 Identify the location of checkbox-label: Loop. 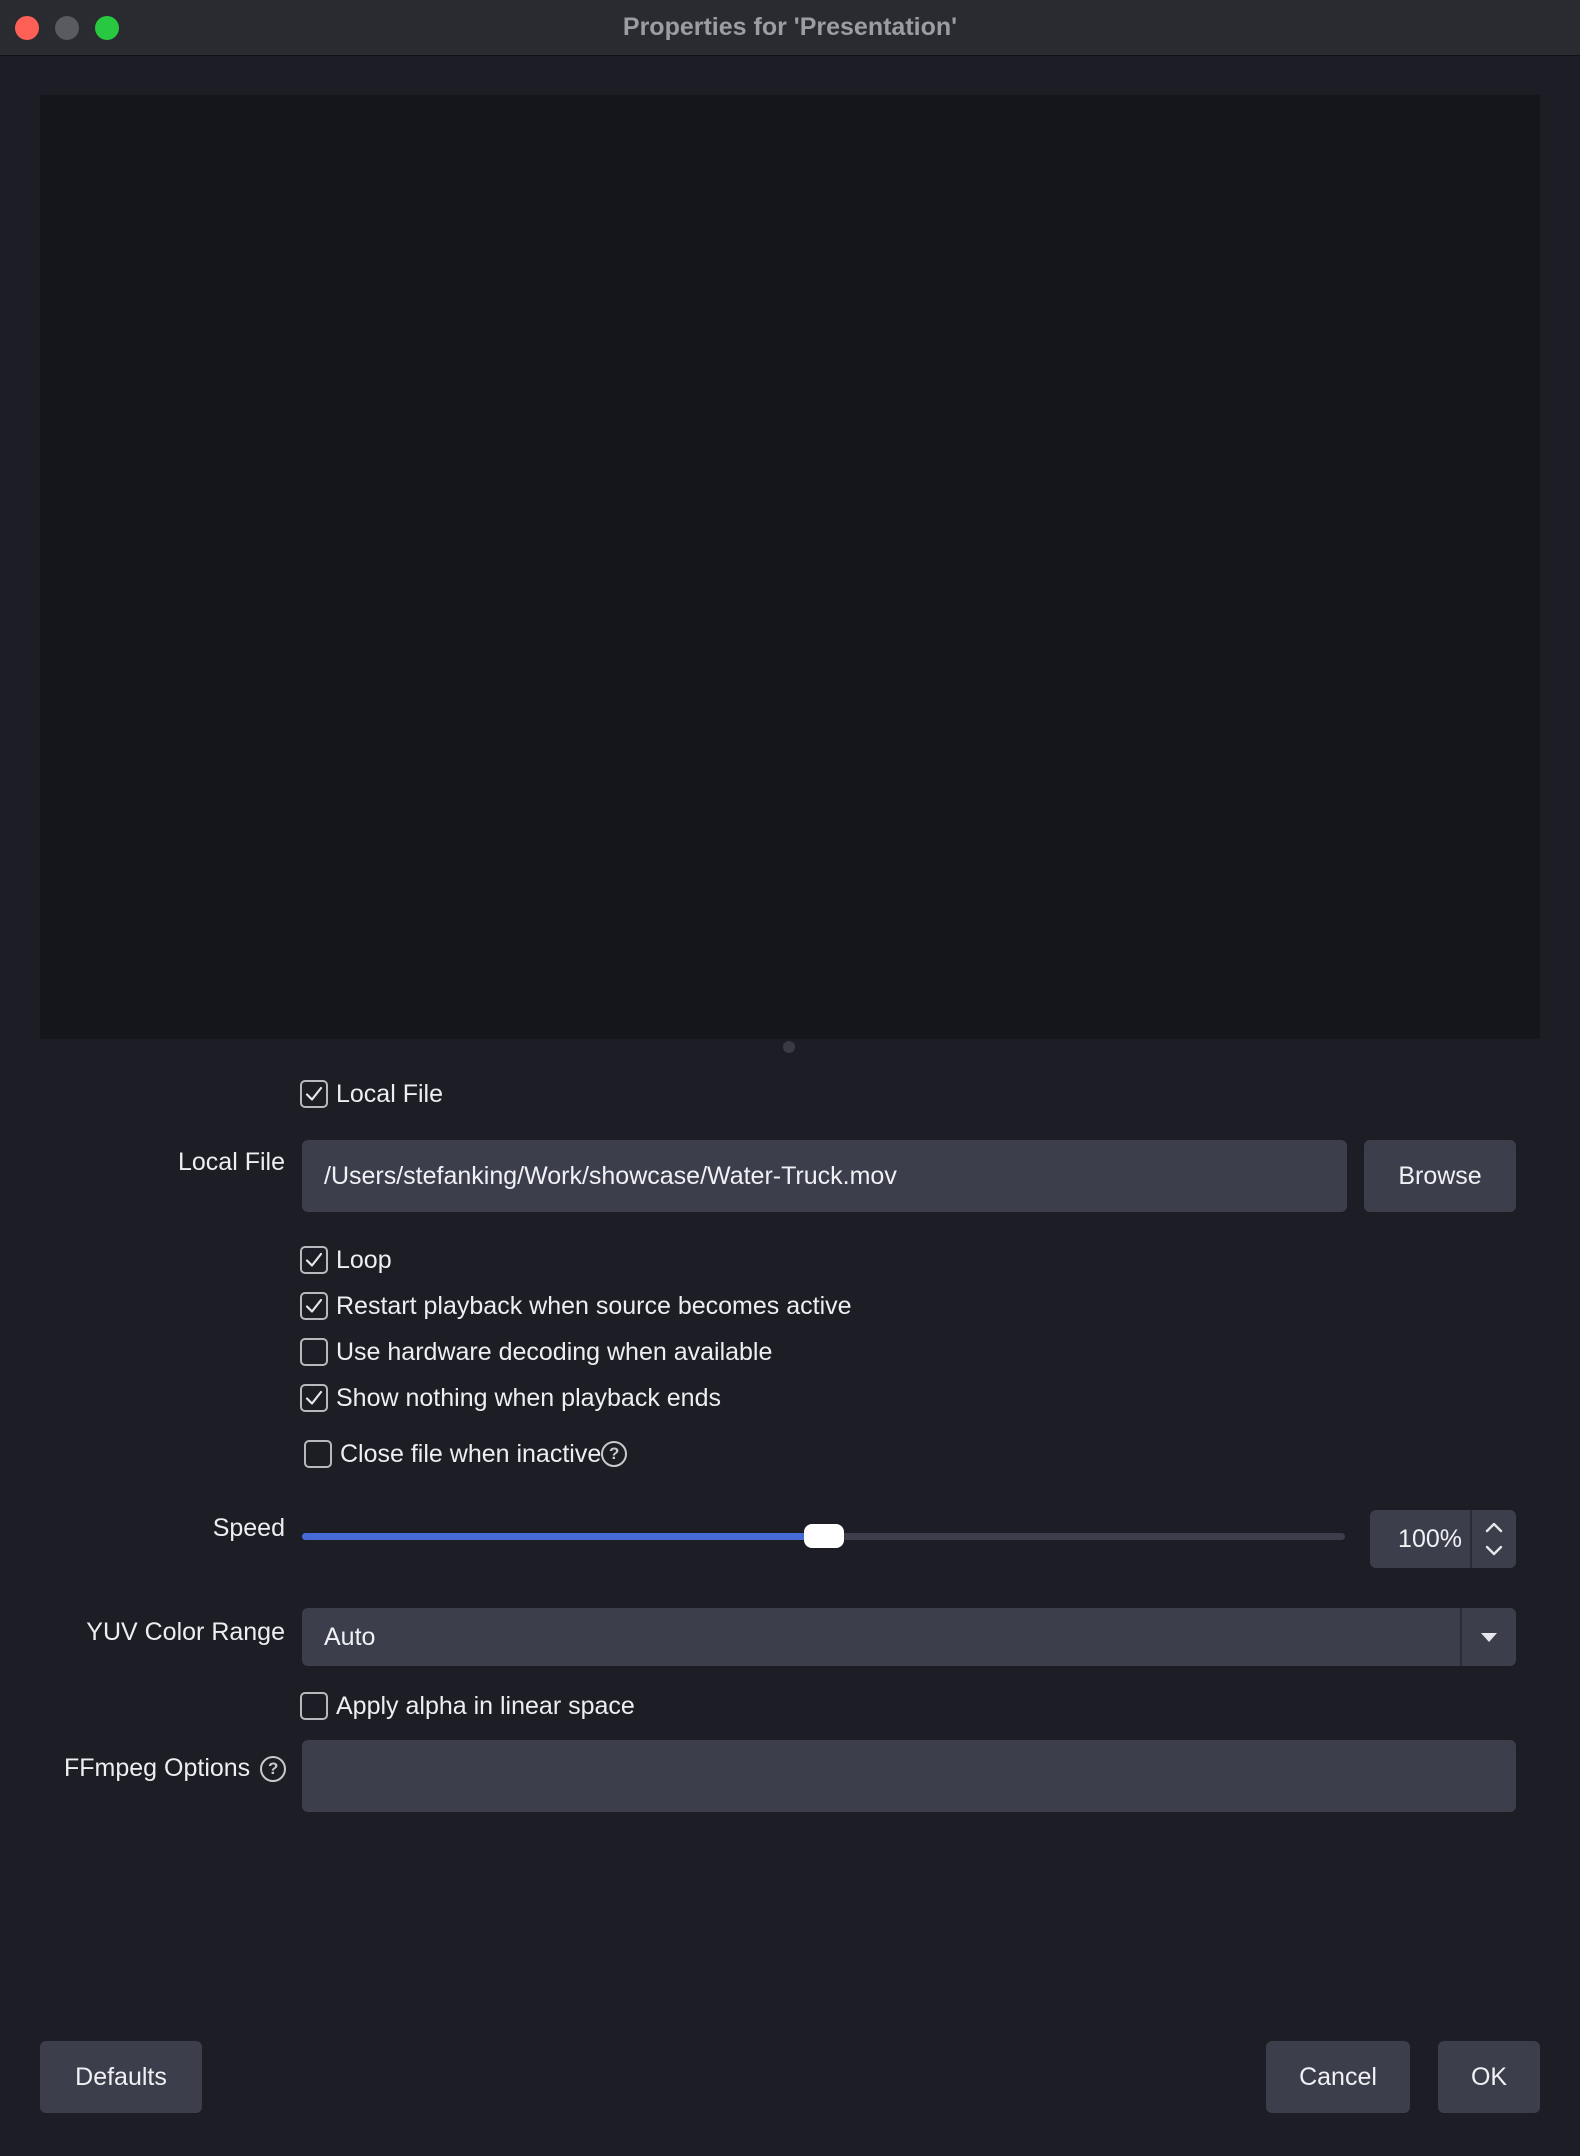
(364, 1259).